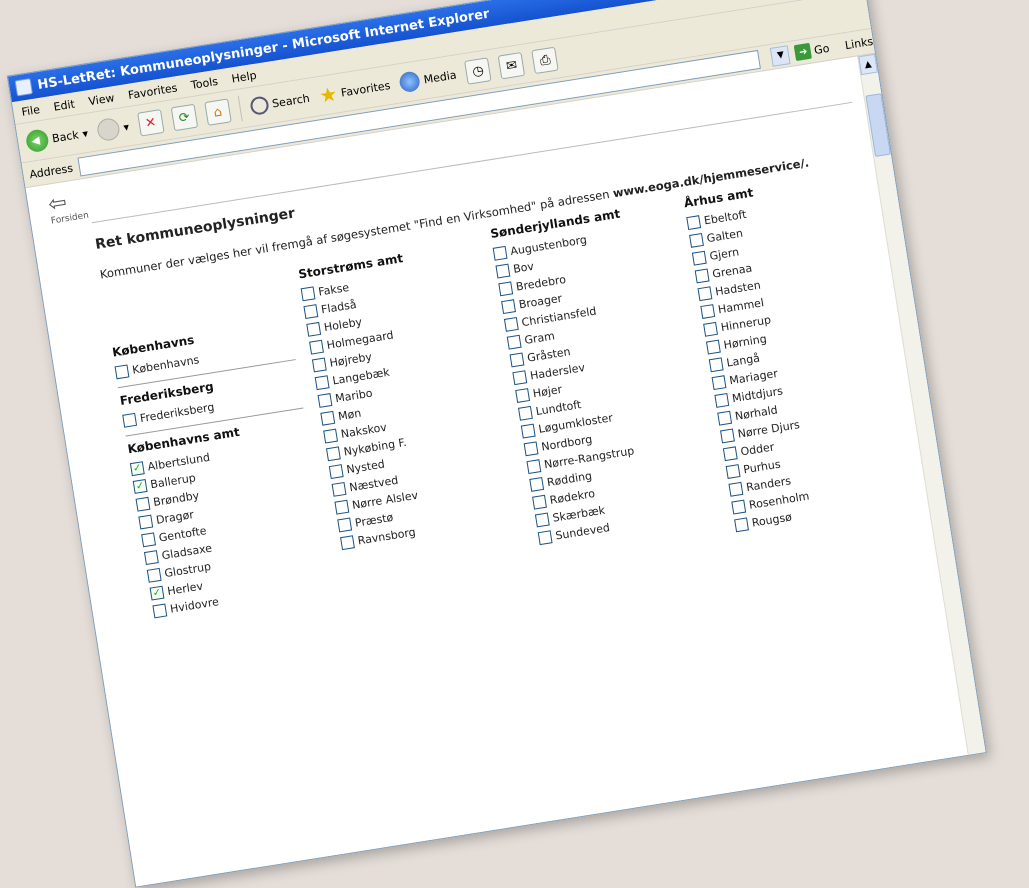 The height and width of the screenshot is (888, 1029). Describe the element at coordinates (57, 138) in the screenshot. I see `back-button: Back ▾` at that location.